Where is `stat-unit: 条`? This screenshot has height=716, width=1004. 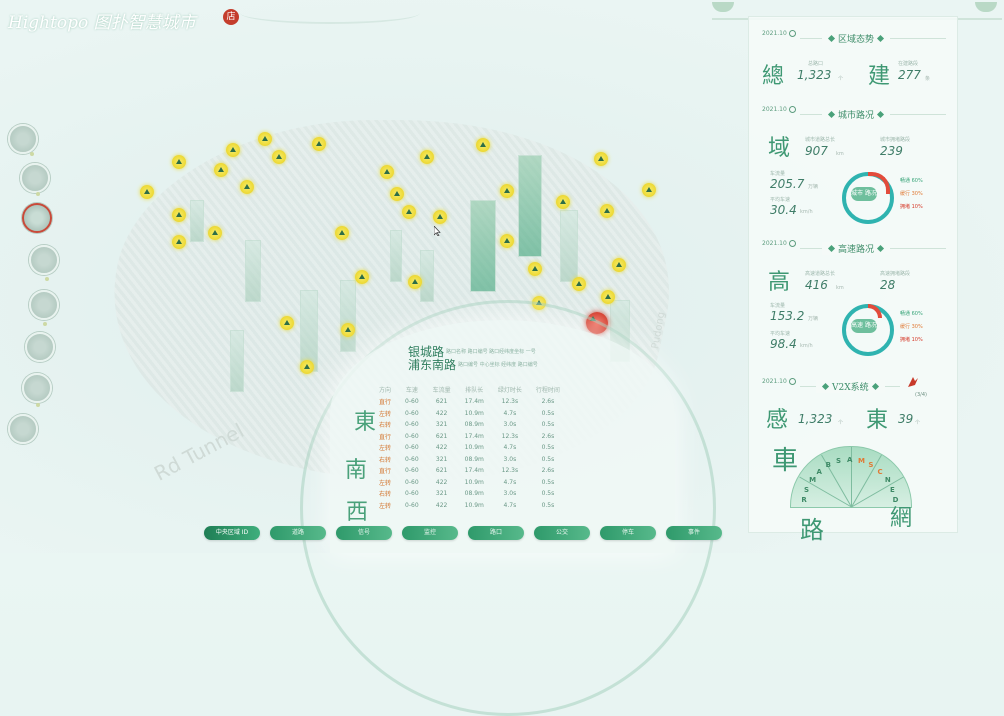 stat-unit: 条 is located at coordinates (928, 79).